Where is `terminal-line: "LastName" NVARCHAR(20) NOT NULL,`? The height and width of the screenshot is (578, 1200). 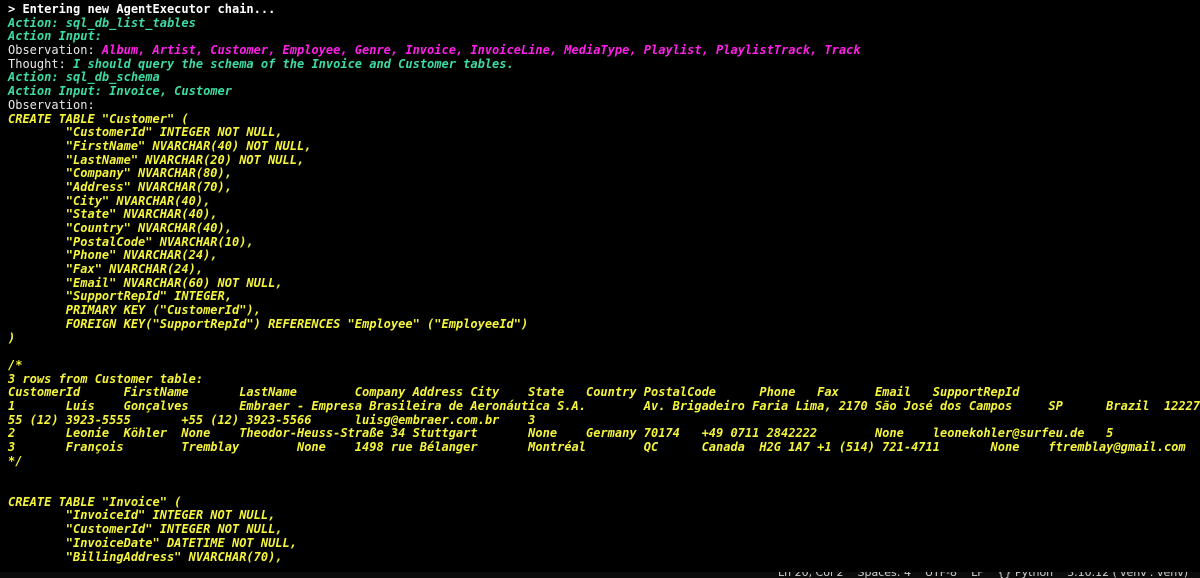 terminal-line: "LastName" NVARCHAR(20) NOT NULL, is located at coordinates (604, 160).